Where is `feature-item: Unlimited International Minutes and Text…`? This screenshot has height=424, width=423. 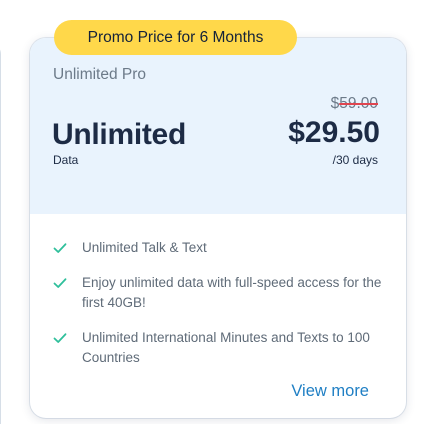
feature-item: Unlimited International Minutes and Text… is located at coordinates (217, 348).